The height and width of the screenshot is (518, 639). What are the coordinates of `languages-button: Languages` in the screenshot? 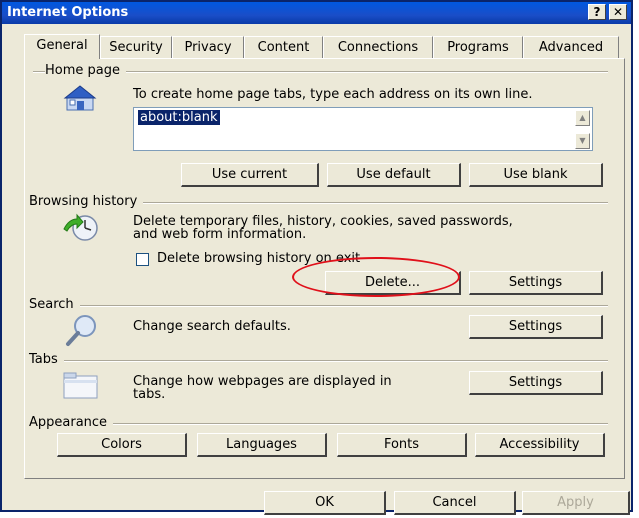 It's located at (262, 445).